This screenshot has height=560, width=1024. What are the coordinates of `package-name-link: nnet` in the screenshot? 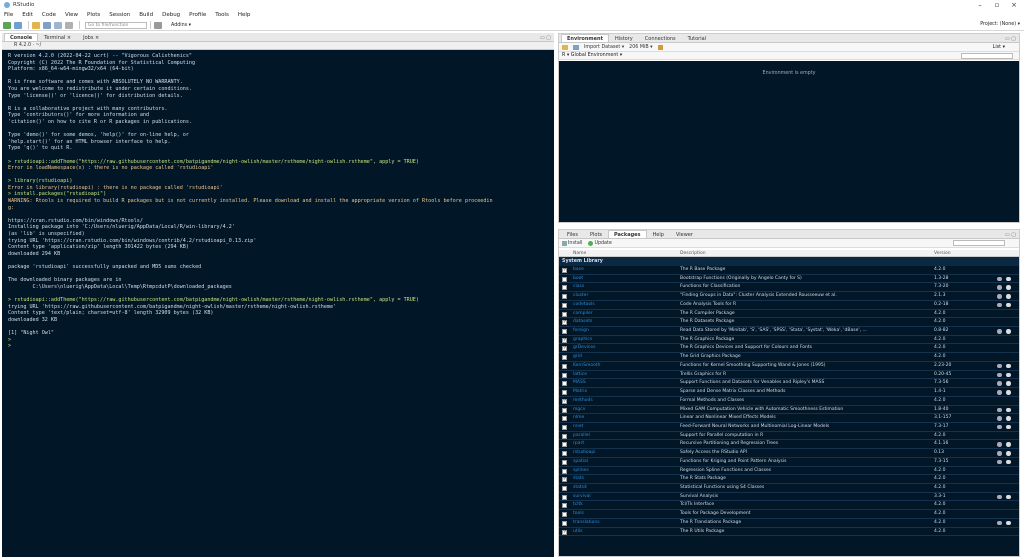 It's located at (578, 427).